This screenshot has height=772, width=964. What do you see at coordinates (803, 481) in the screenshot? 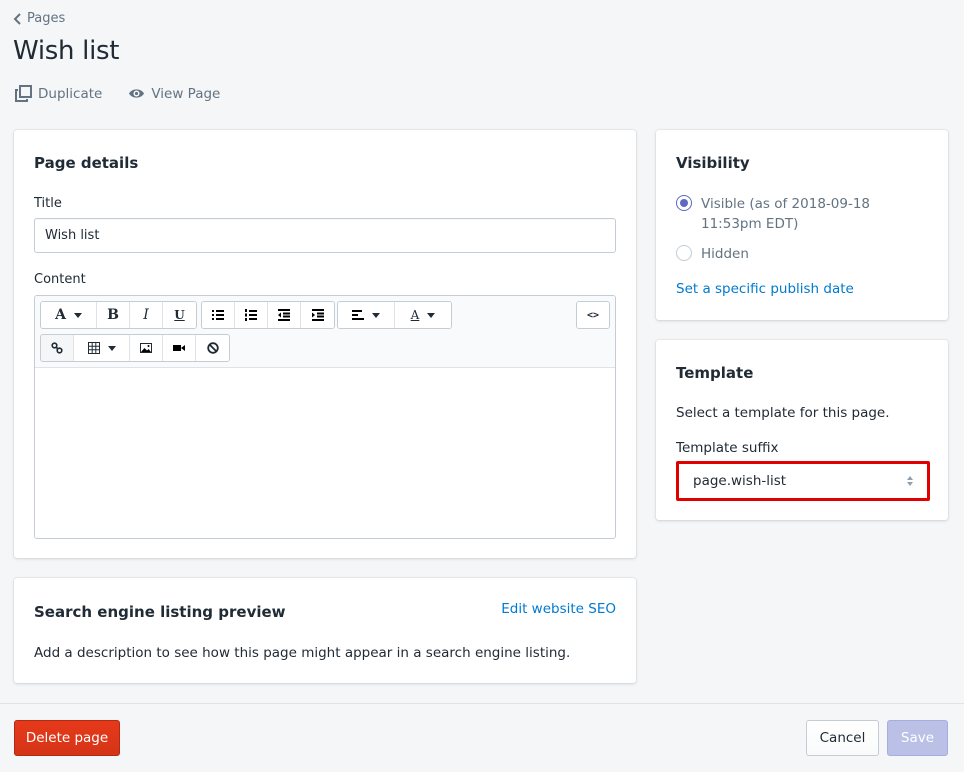
I see `template-suffix-select: page.wish-list` at bounding box center [803, 481].